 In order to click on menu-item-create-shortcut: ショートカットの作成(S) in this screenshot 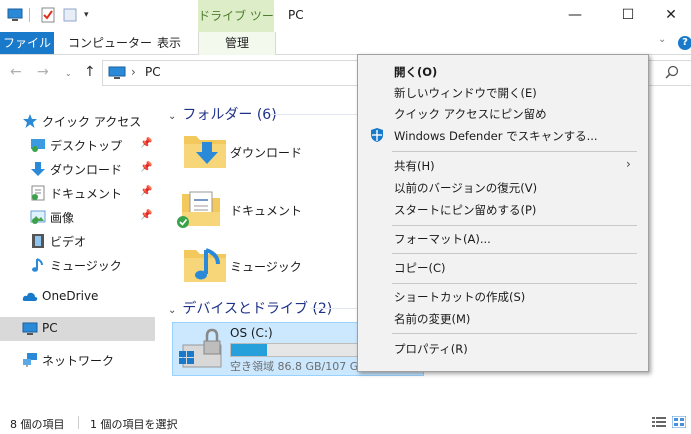, I will do `click(503, 296)`.